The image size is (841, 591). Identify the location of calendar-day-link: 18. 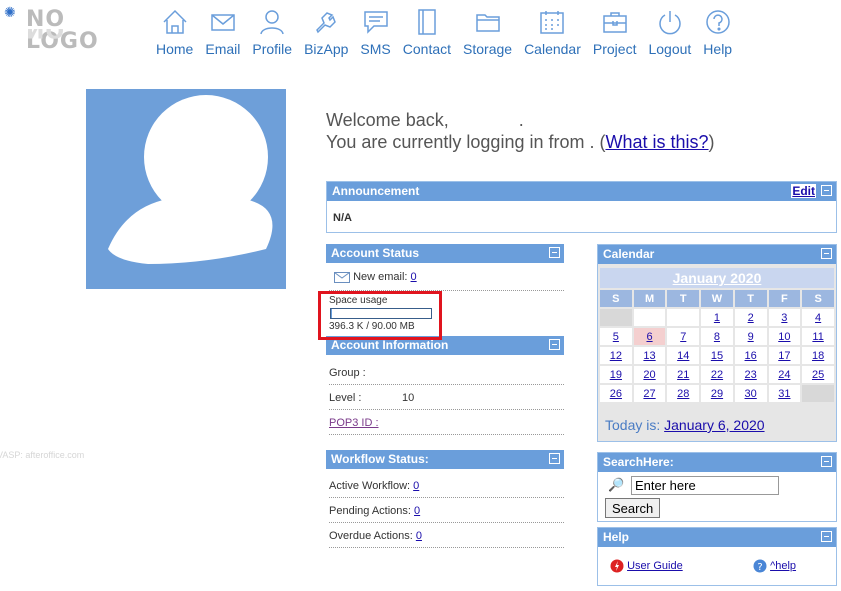
(818, 356).